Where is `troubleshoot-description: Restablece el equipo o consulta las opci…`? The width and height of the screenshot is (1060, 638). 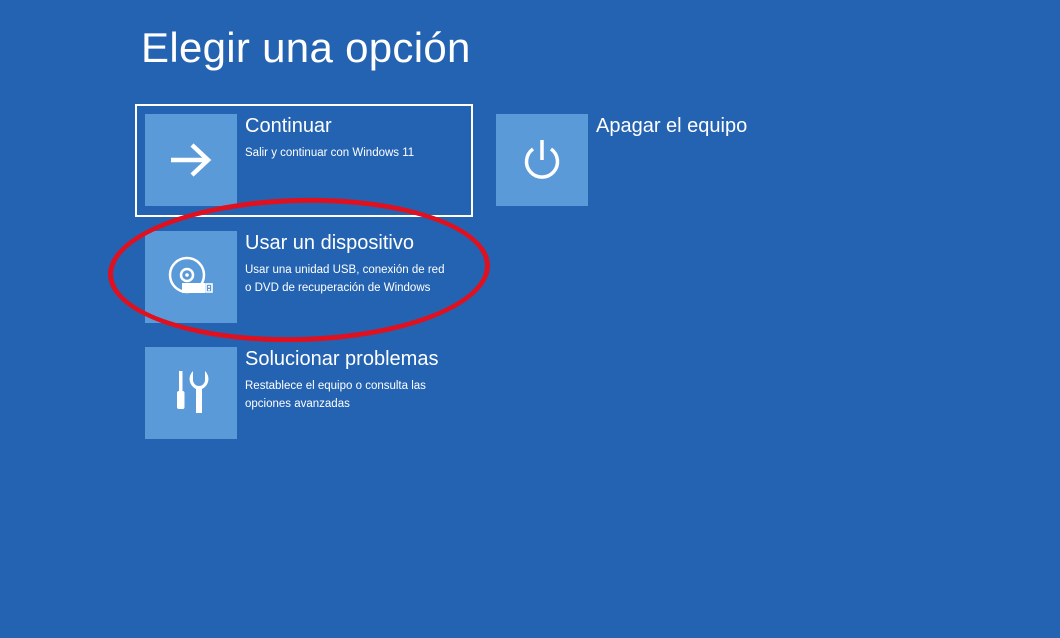 troubleshoot-description: Restablece el equipo o consulta las opci… is located at coordinates (335, 395).